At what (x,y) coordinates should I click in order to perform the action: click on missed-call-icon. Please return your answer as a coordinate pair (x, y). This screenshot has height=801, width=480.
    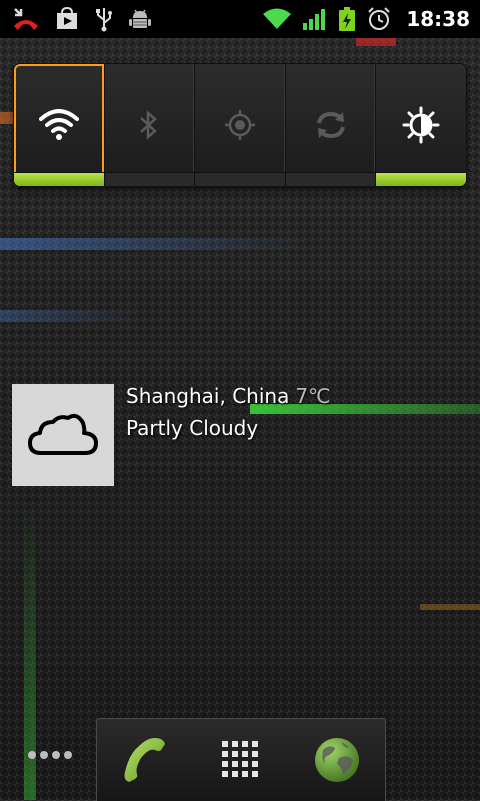
    Looking at the image, I should click on (26, 19).